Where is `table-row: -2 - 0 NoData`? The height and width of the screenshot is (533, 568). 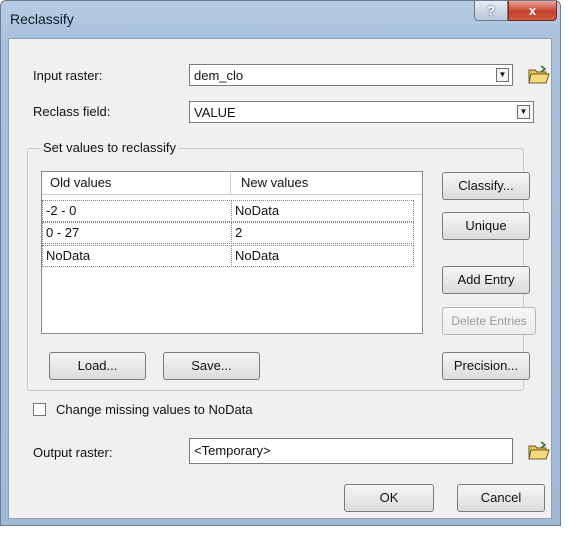
table-row: -2 - 0 NoData is located at coordinates (232, 211).